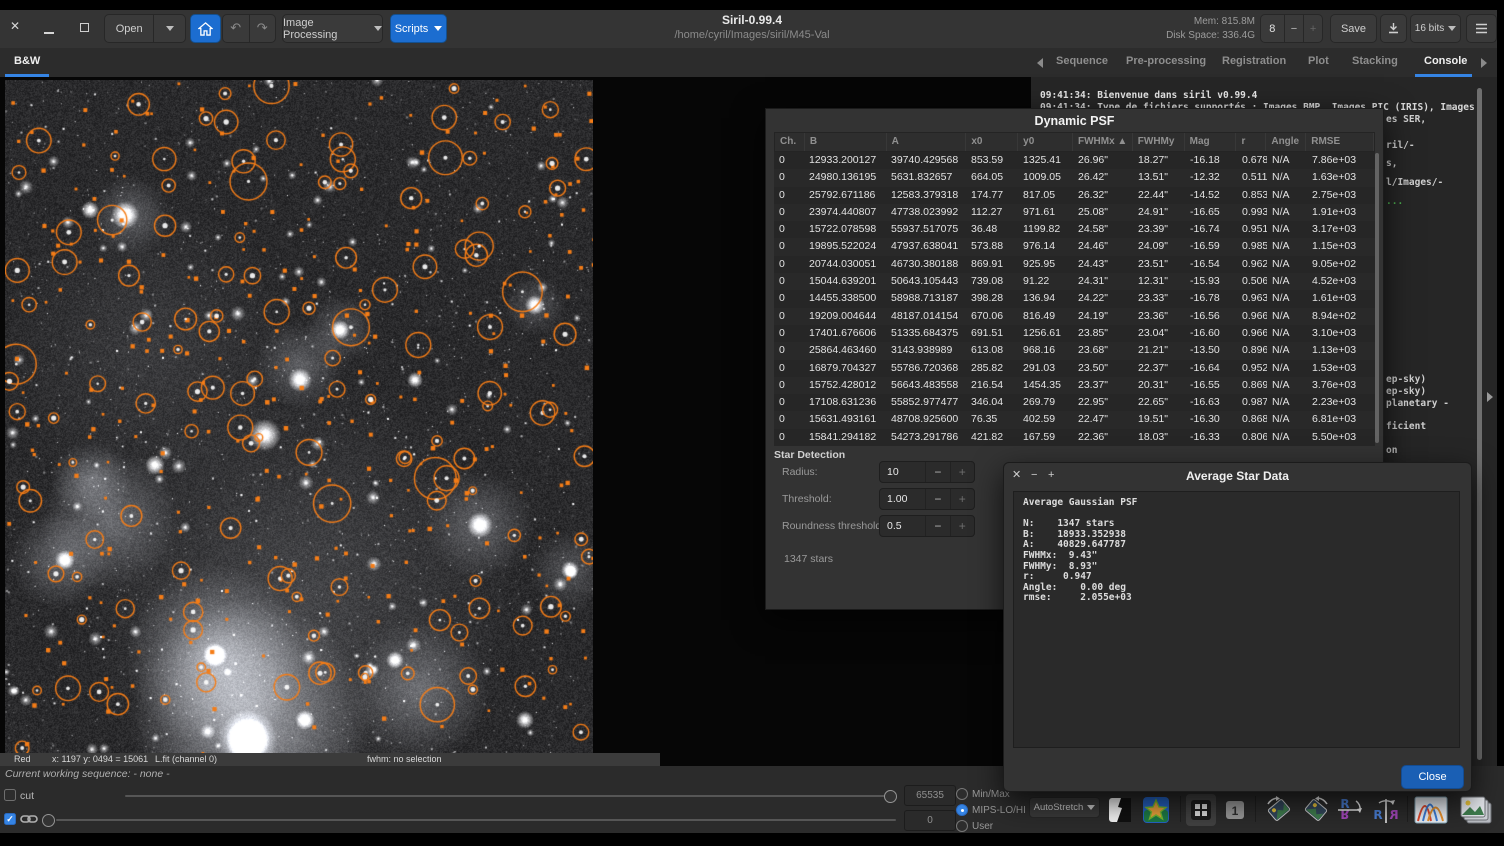 Image resolution: width=1504 pixels, height=846 pixels. I want to click on tab-bw: B&W, so click(27, 61).